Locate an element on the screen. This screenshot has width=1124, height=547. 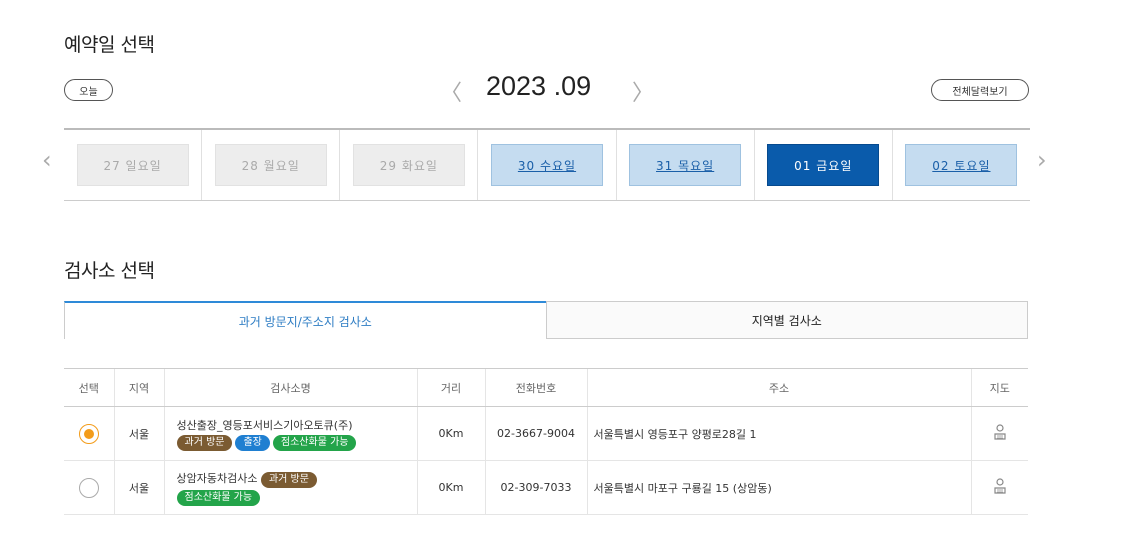
tab-past-visit: 과거 방문지/주소지 검사소 is located at coordinates (305, 320).